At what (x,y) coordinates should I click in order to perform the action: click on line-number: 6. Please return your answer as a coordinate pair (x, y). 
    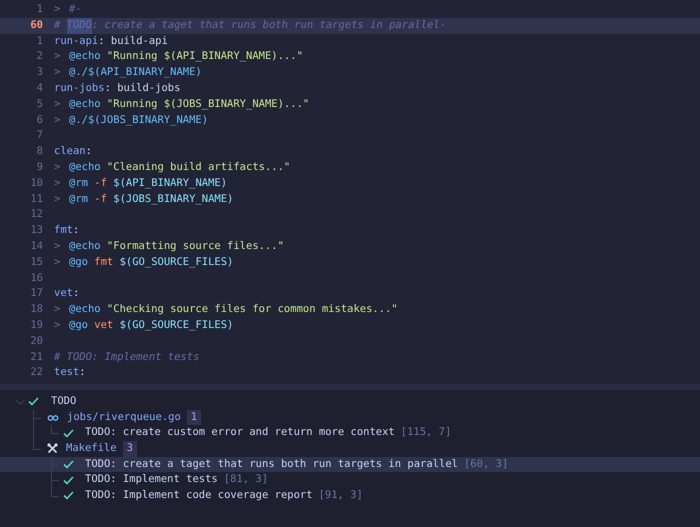
    Looking at the image, I should click on (40, 120).